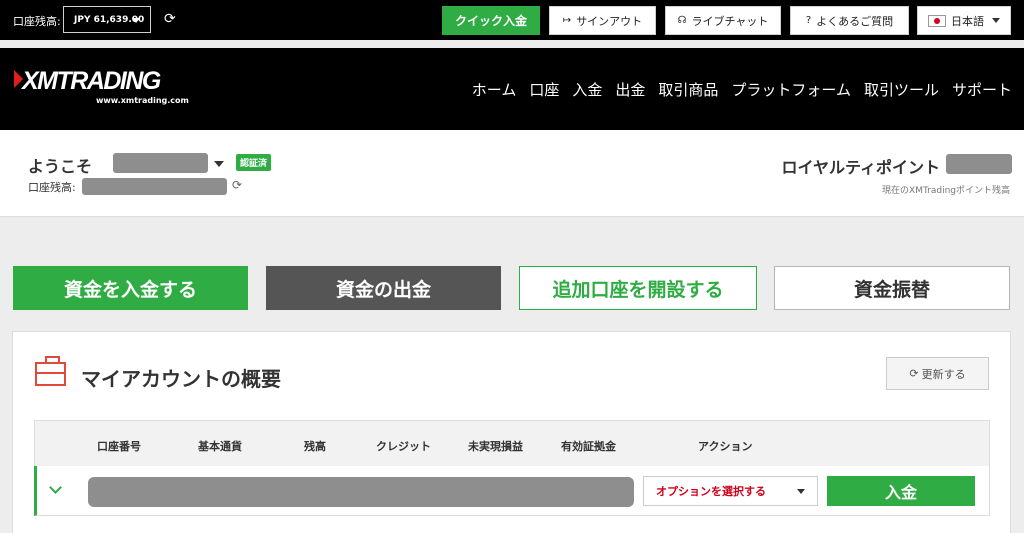 This screenshot has height=533, width=1024. What do you see at coordinates (688, 89) in the screenshot?
I see `nav-item-instruments: 取引商品` at bounding box center [688, 89].